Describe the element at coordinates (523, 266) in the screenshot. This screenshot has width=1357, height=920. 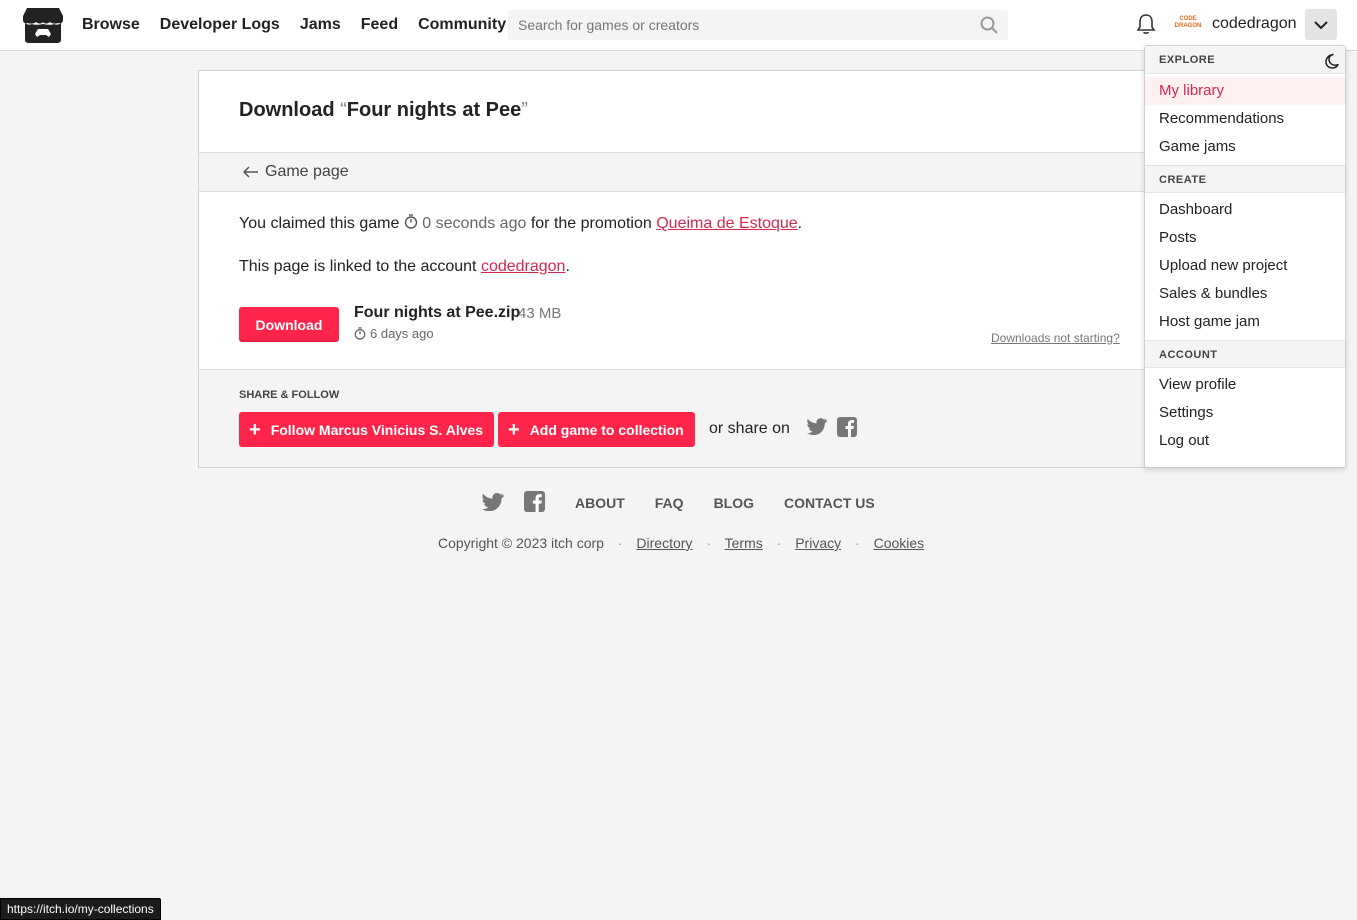
I see `account-link: codedragon` at that location.